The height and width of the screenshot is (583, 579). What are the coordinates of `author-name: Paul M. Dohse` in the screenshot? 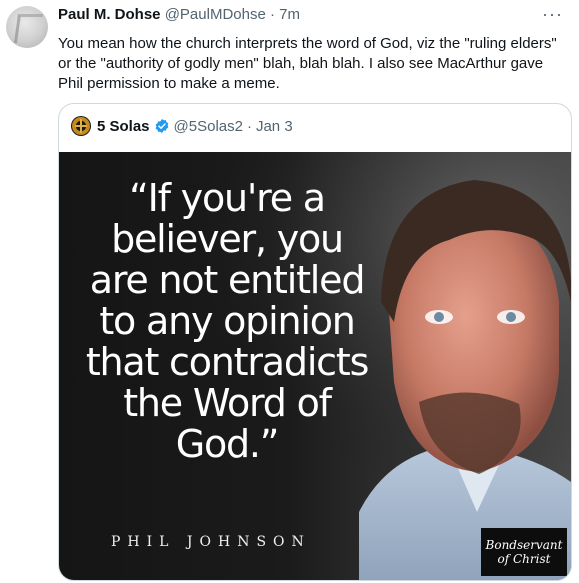 It's located at (109, 14).